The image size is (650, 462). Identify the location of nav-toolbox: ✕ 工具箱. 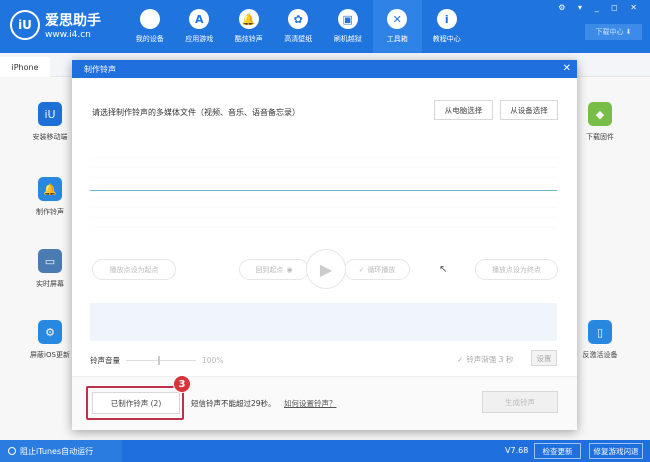
(397, 26).